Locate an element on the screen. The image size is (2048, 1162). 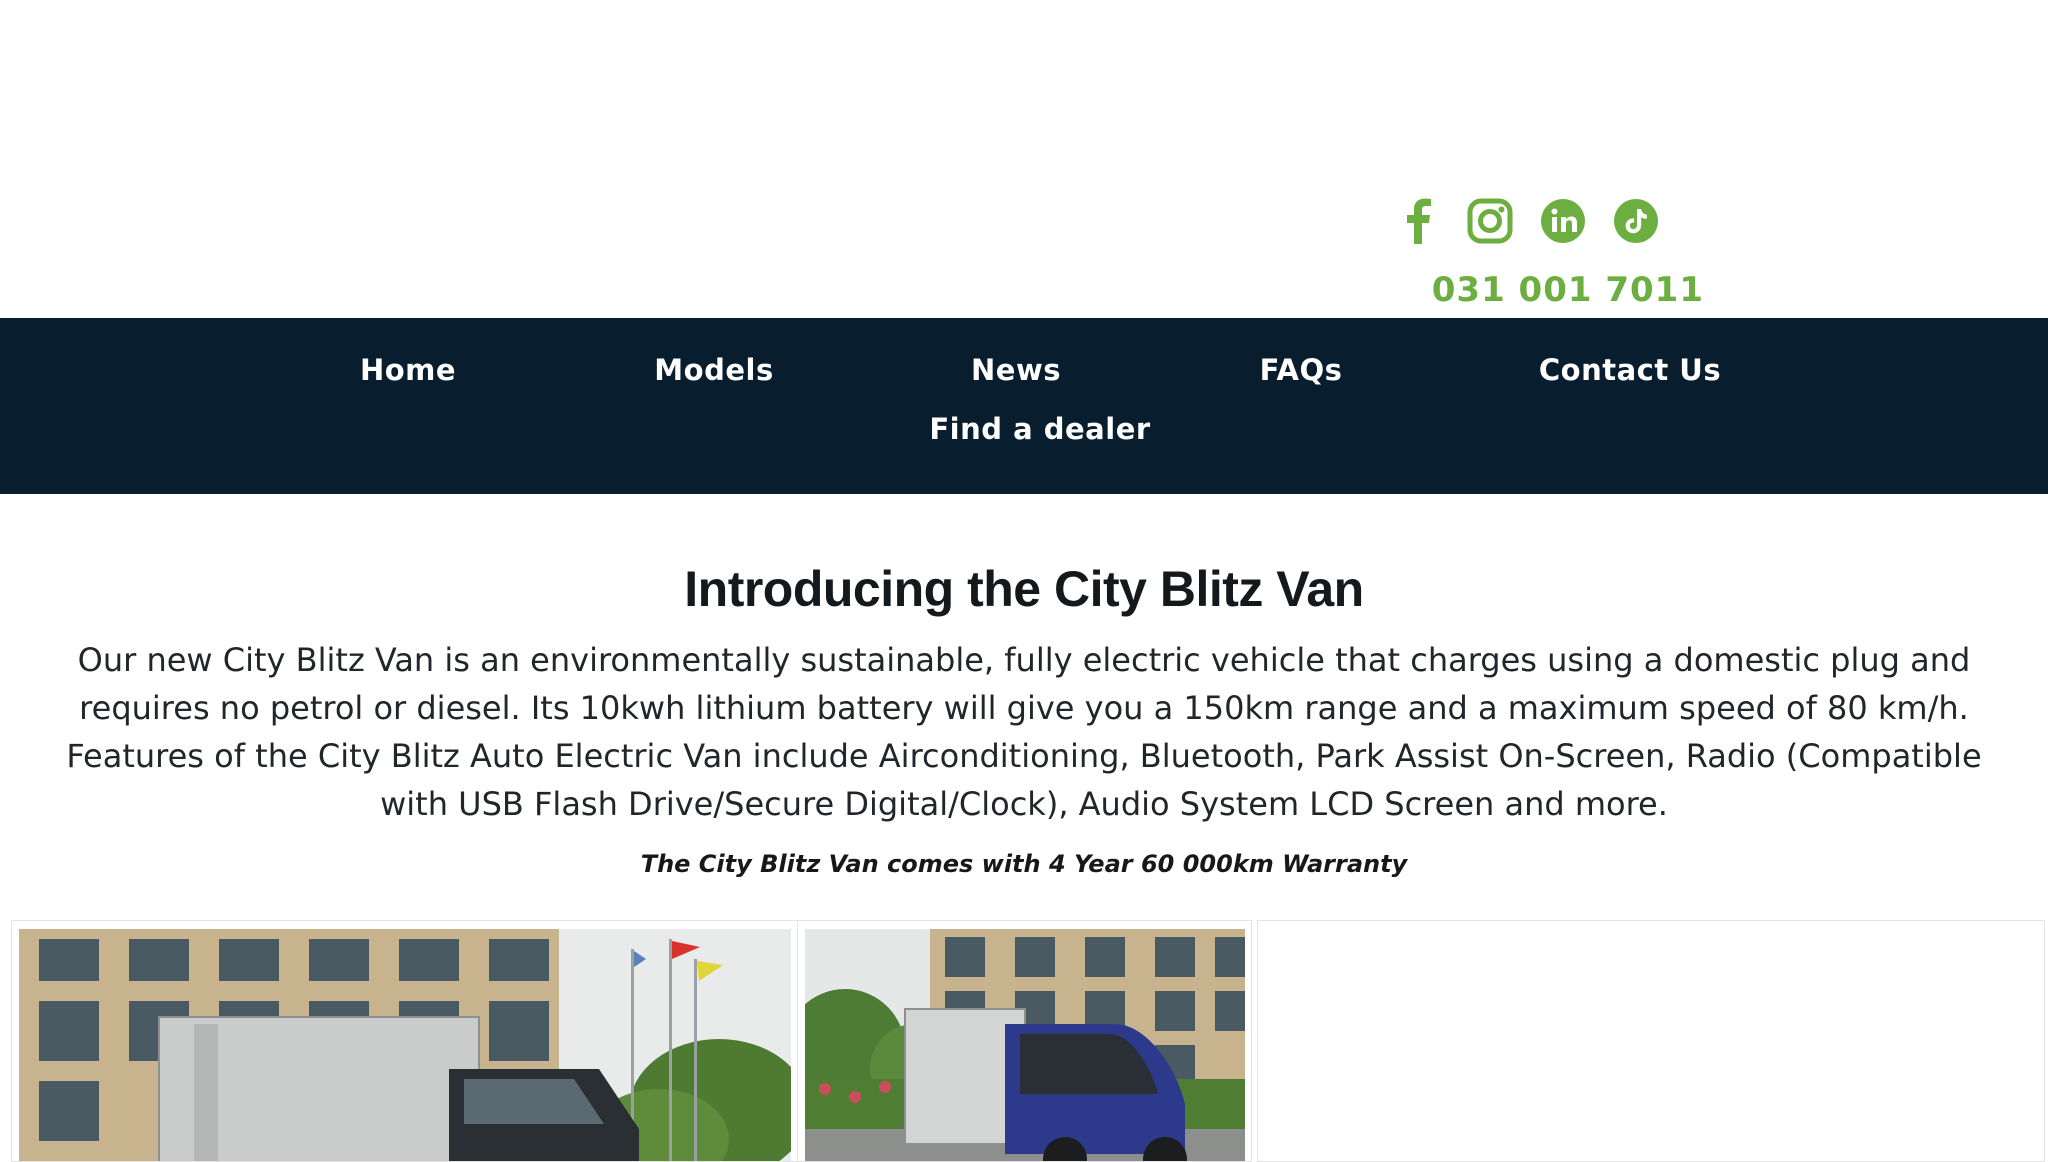
facebook-link is located at coordinates (1418, 221).